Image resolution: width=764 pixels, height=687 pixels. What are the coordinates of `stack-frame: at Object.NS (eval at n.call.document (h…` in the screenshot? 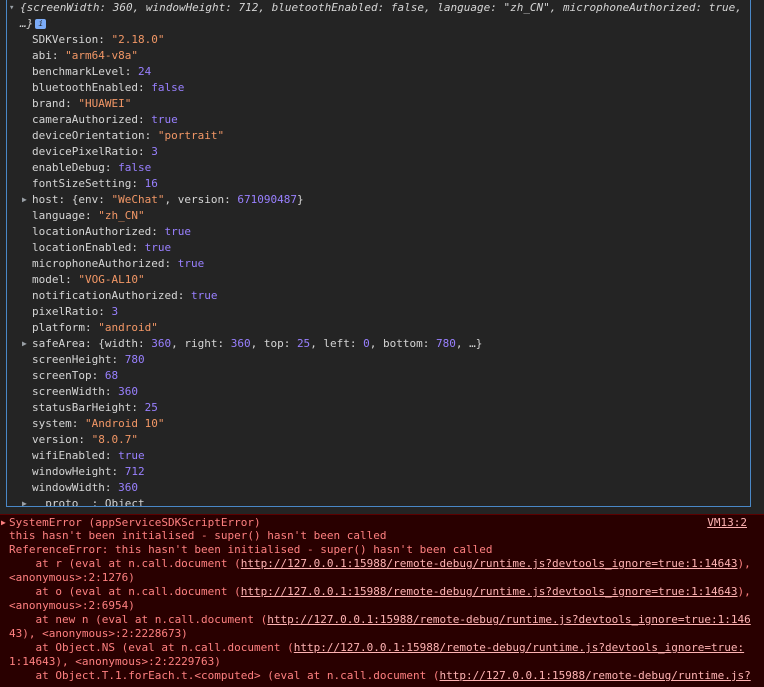 It's located at (386, 648).